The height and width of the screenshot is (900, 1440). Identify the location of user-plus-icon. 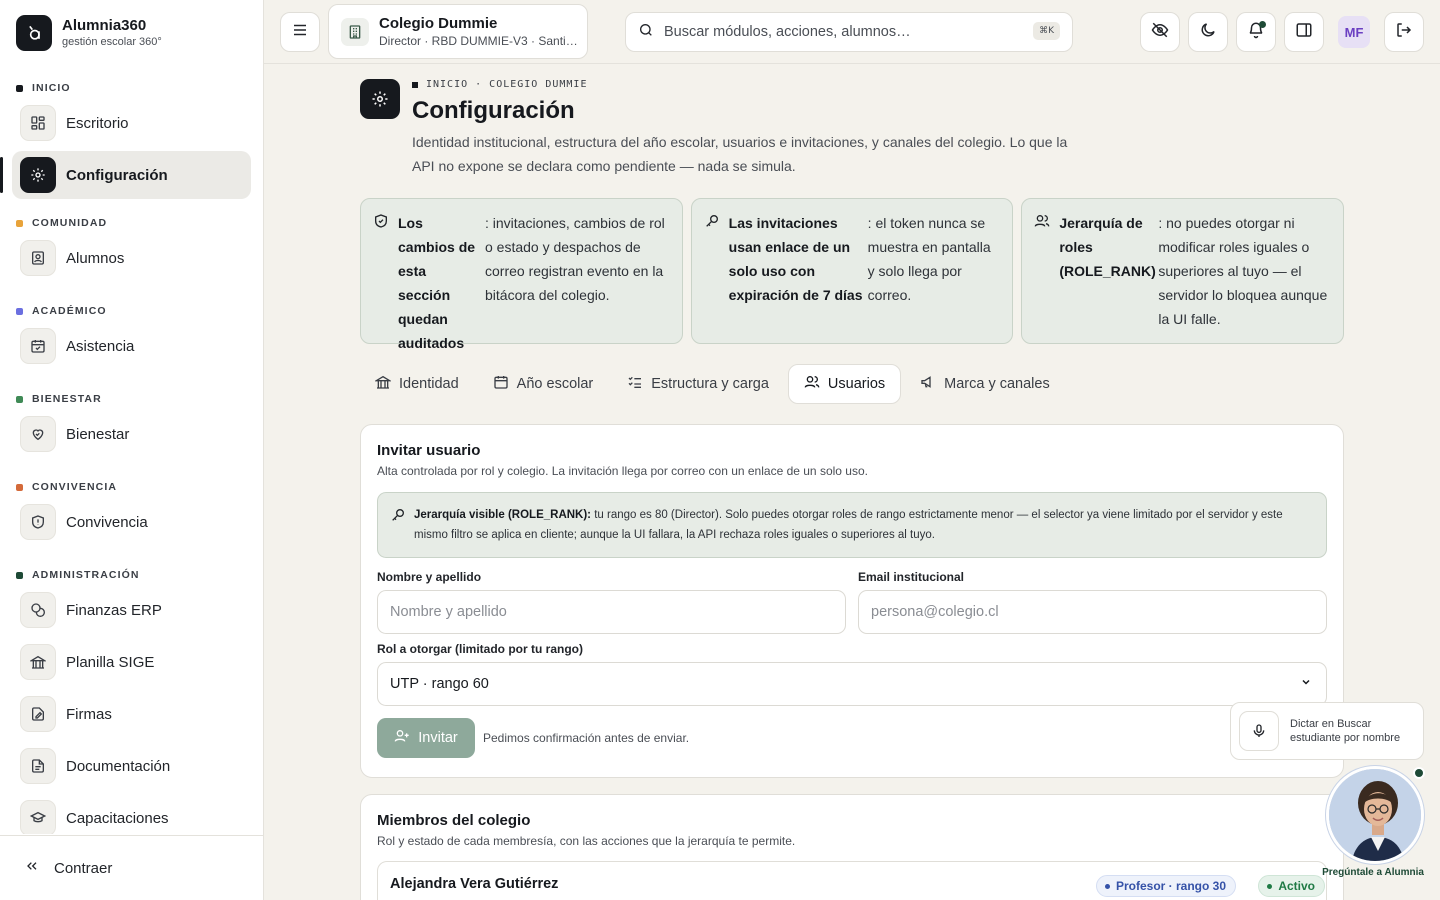
(406, 738).